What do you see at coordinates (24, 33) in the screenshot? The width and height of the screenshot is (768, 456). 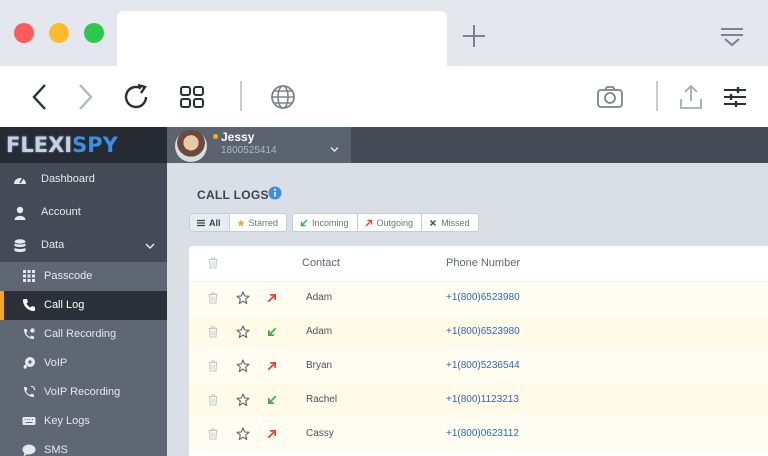 I see `window-close-button` at bounding box center [24, 33].